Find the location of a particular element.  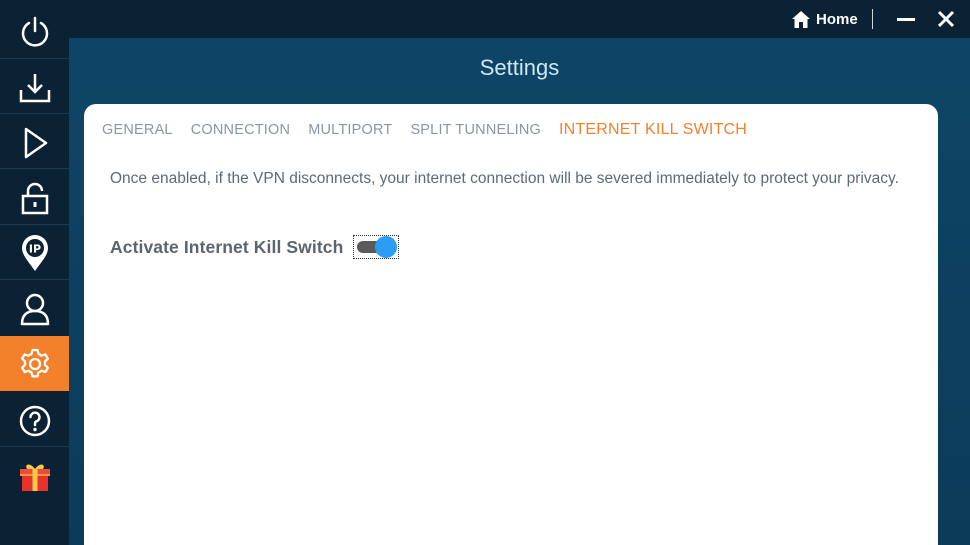

tab-multiport: MULTIPORT is located at coordinates (350, 130).